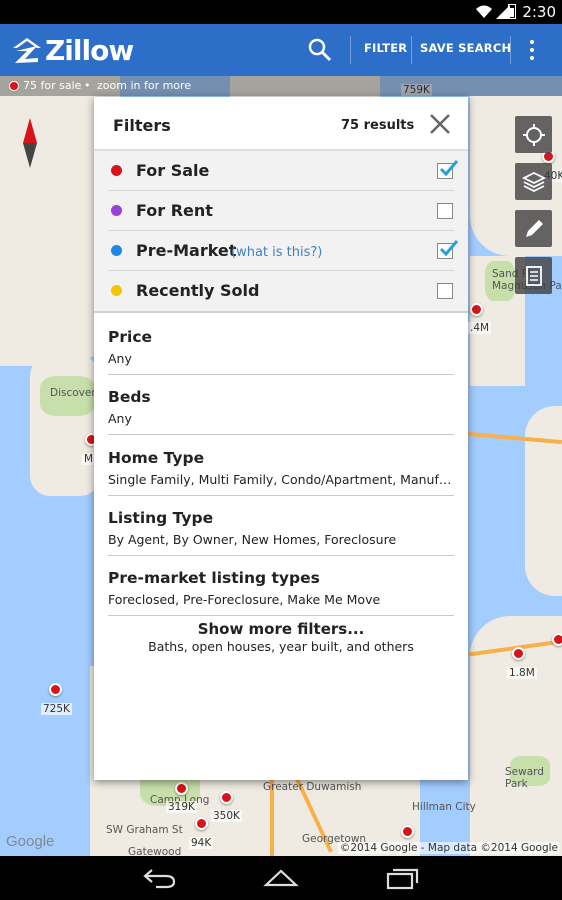  Describe the element at coordinates (484, 11) in the screenshot. I see `wifi-icon` at that location.